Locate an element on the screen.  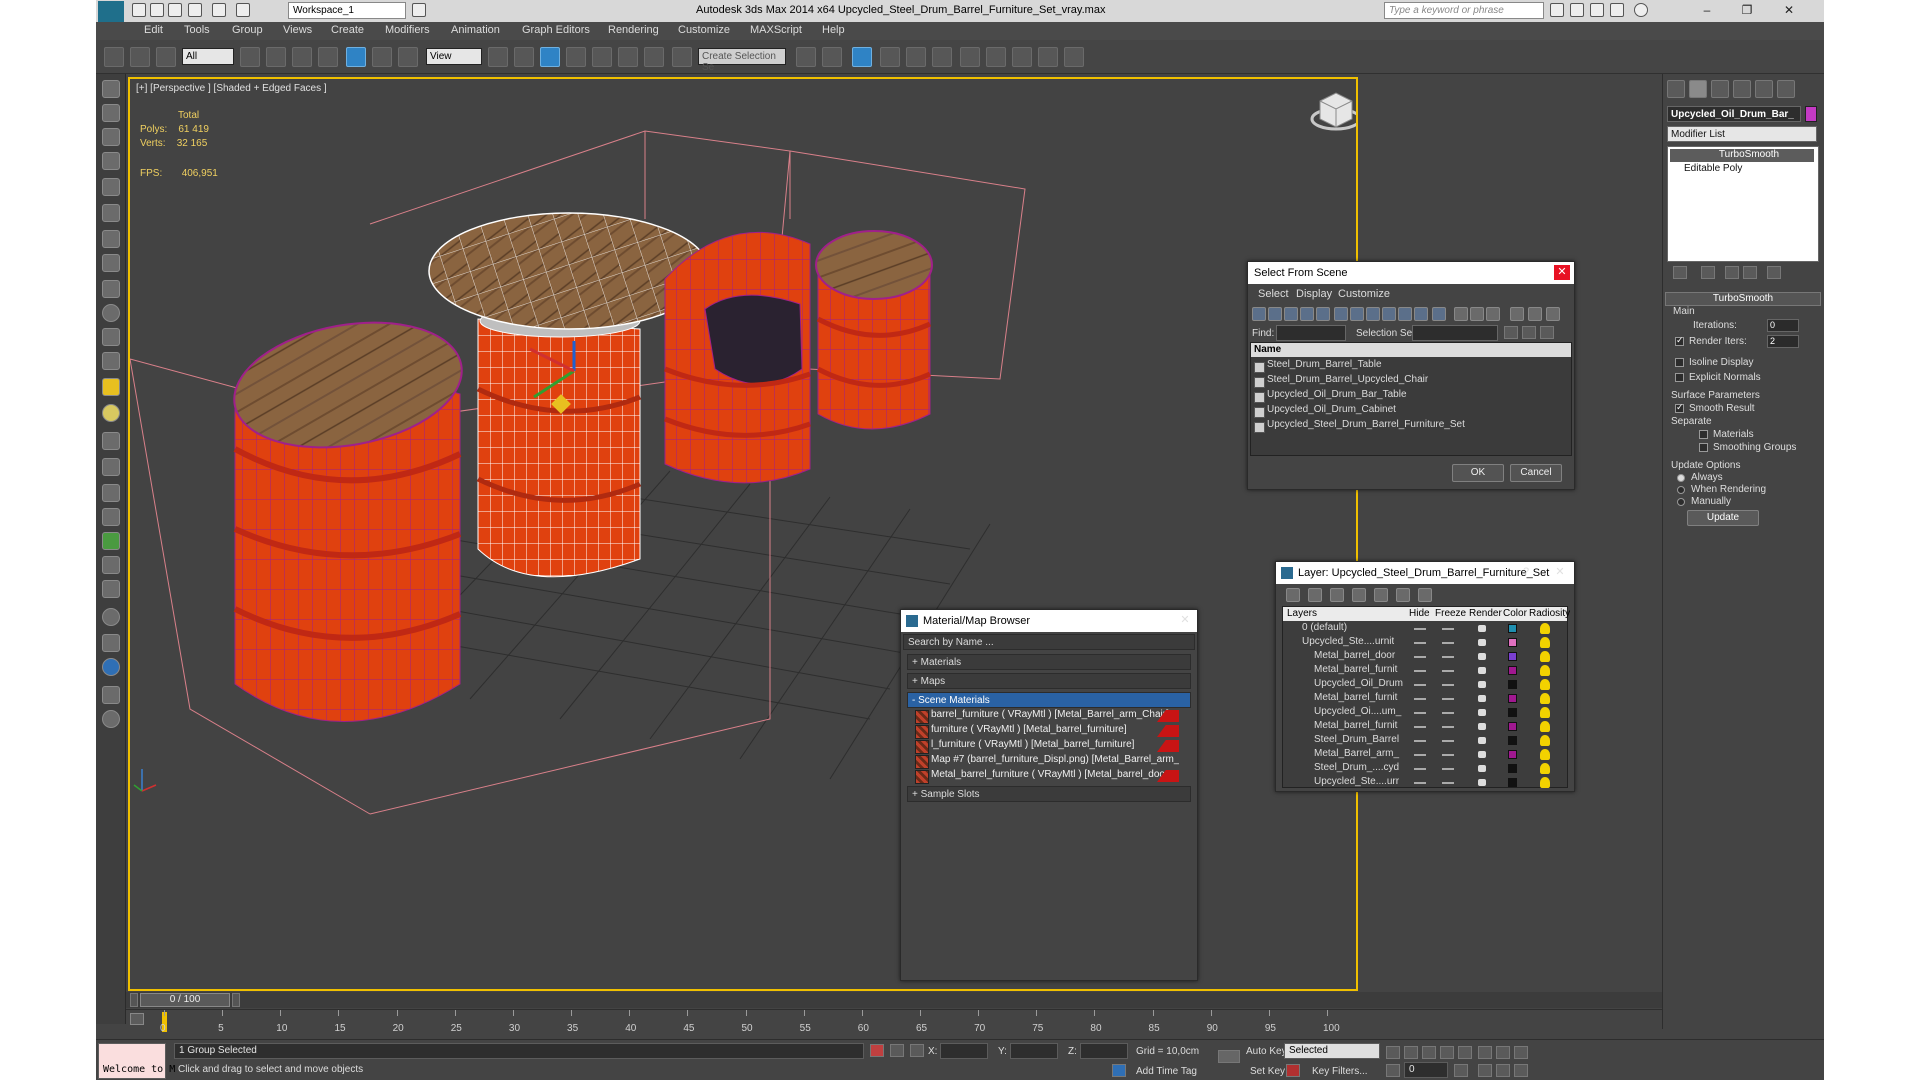
create-layer-icon is located at coordinates (1293, 595).